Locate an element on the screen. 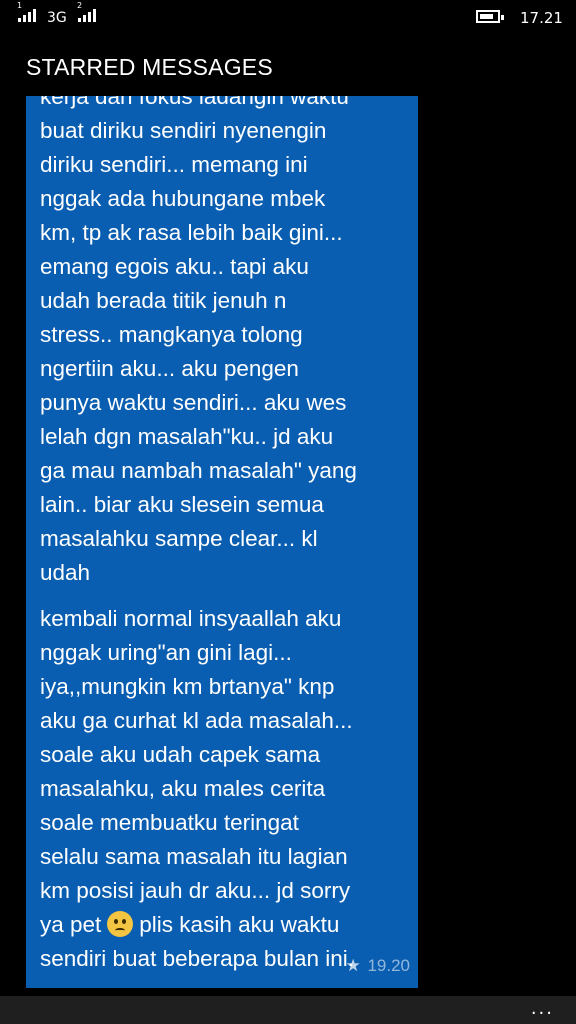 The width and height of the screenshot is (576, 1024). battery-level-fill is located at coordinates (486, 16).